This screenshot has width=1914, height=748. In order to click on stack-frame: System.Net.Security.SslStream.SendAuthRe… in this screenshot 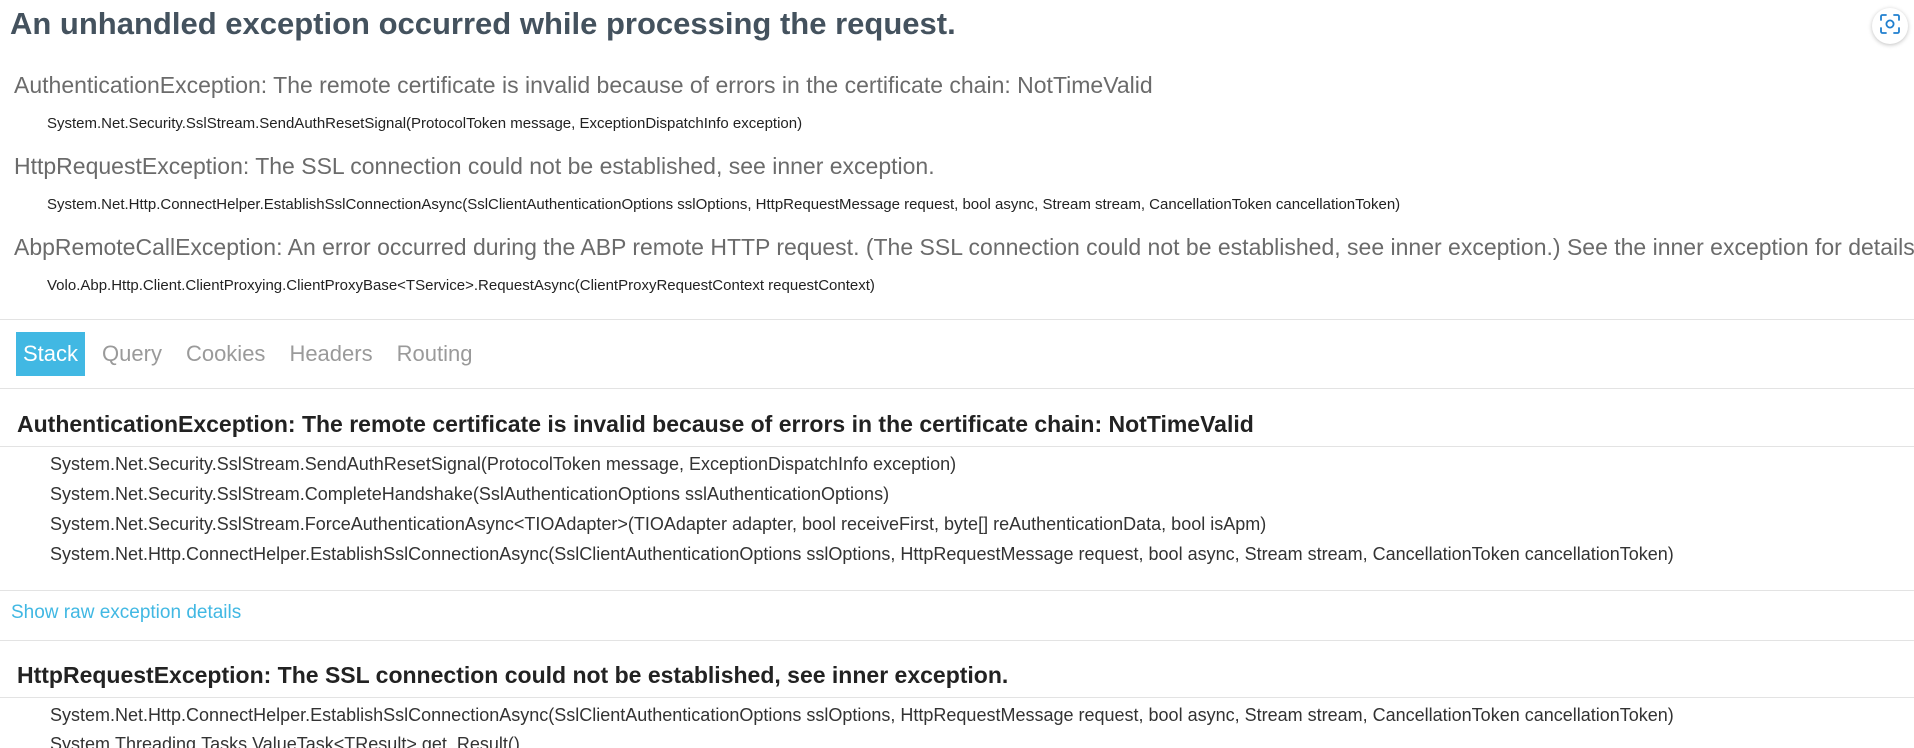, I will do `click(503, 464)`.